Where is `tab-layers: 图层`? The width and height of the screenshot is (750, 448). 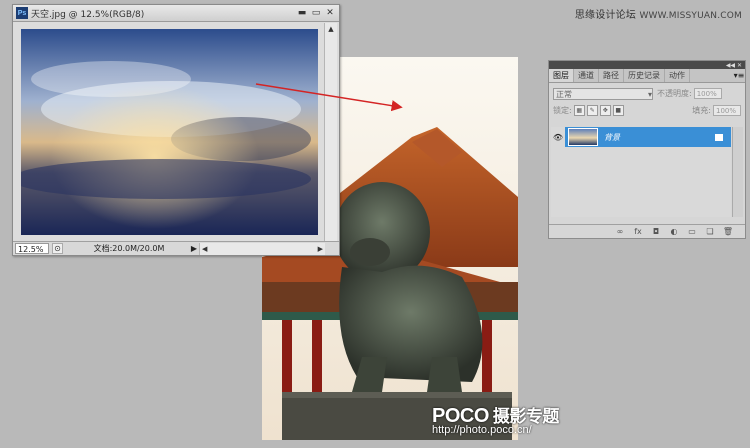 tab-layers: 图层 is located at coordinates (561, 75).